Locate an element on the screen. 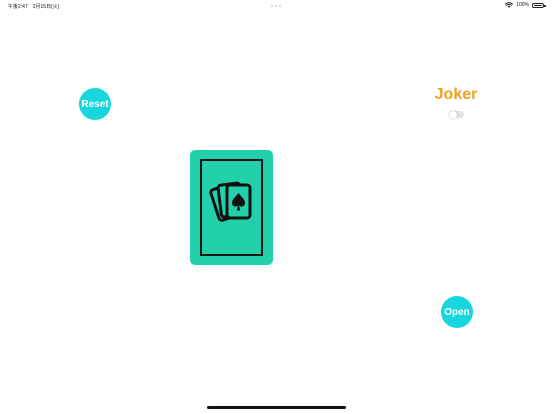 The image size is (552, 414). status-right: 100% is located at coordinates (525, 5).